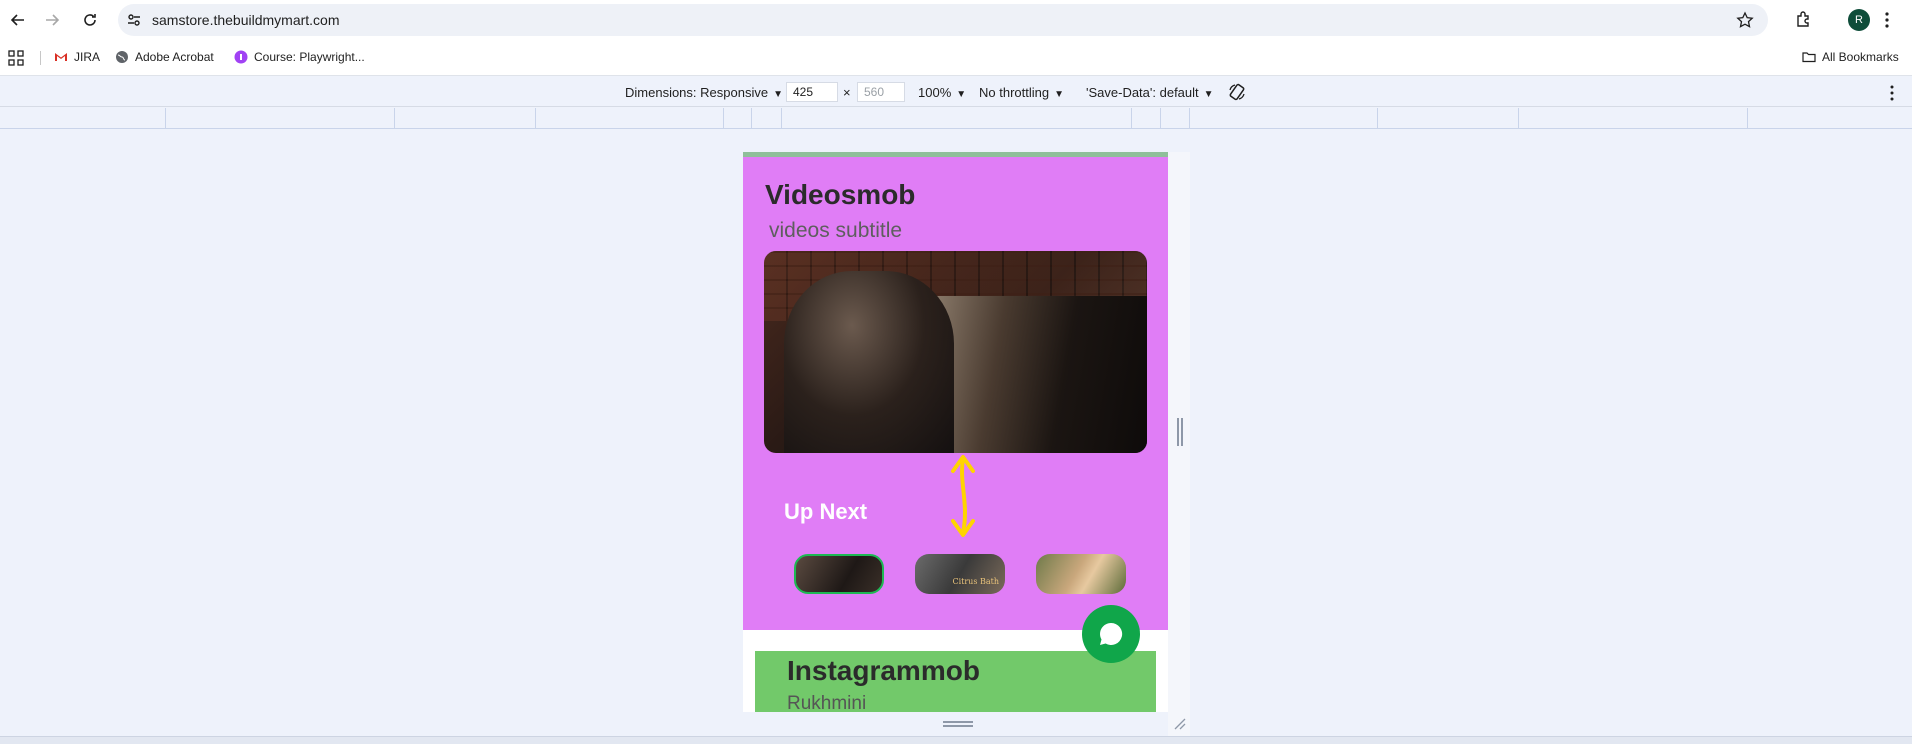 The height and width of the screenshot is (744, 1912). I want to click on site-settings-icon, so click(134, 20).